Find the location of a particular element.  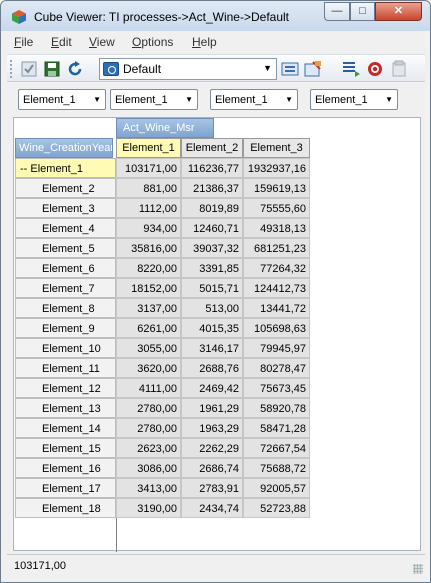

toolbar-grip is located at coordinates (11, 69).